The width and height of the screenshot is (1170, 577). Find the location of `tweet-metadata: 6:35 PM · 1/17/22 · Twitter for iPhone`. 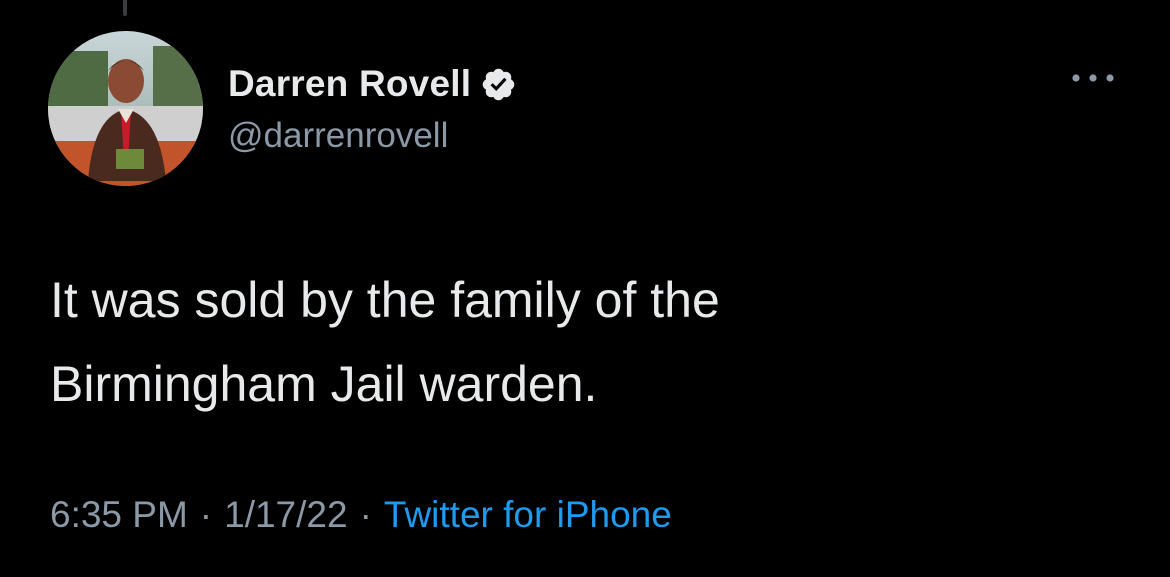

tweet-metadata: 6:35 PM · 1/17/22 · Twitter for iPhone is located at coordinates (361, 515).